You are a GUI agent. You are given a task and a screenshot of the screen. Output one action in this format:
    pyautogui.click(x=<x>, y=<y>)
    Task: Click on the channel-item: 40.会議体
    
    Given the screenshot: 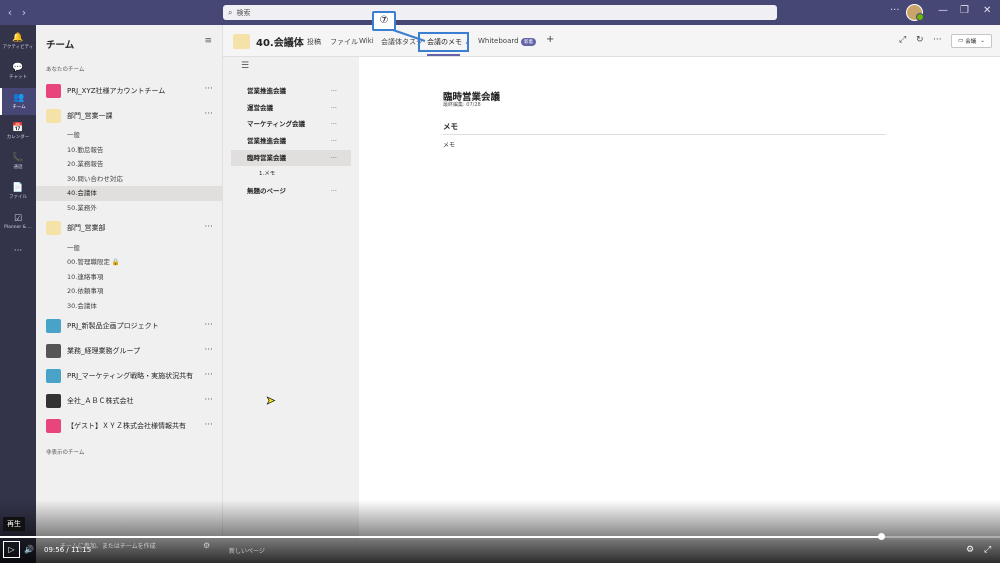 What is the action you would take?
    pyautogui.click(x=129, y=193)
    